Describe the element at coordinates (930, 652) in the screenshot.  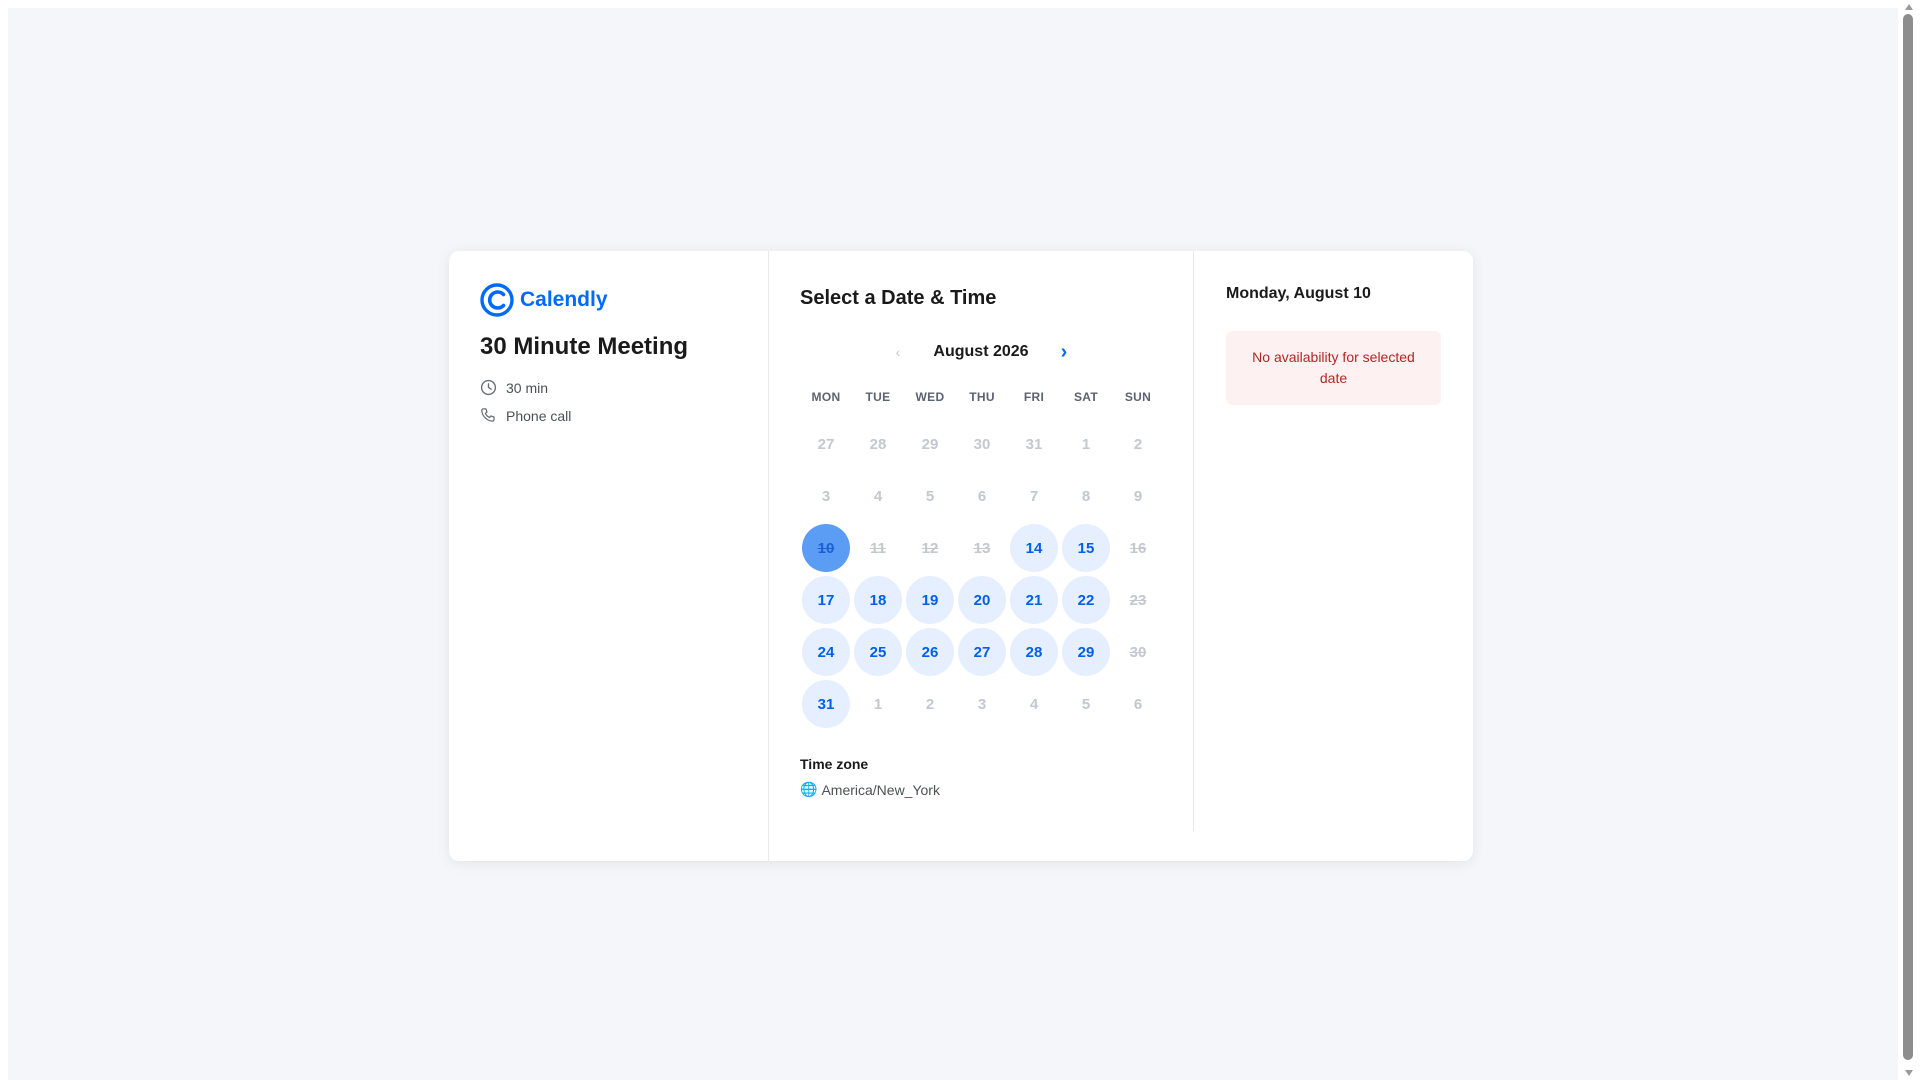
I see `calendar-day: 26` at that location.